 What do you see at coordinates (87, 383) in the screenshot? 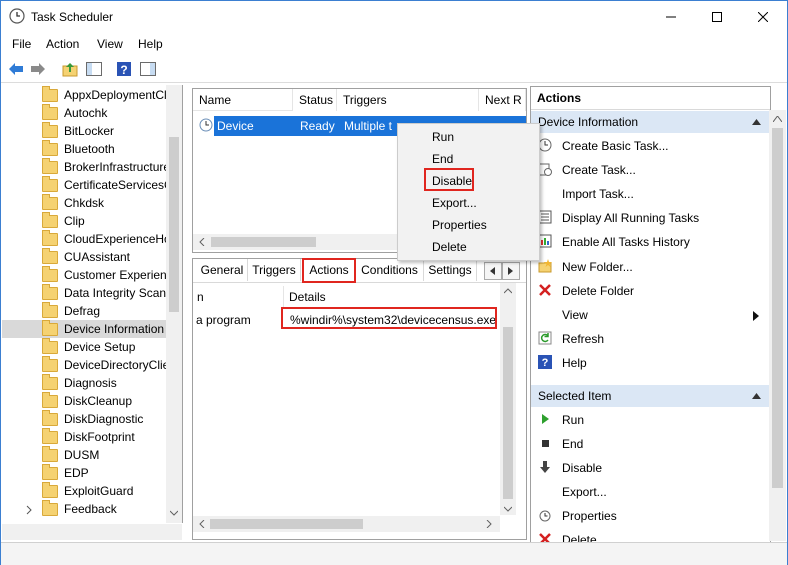
I see `tree-item: Diagnosis` at bounding box center [87, 383].